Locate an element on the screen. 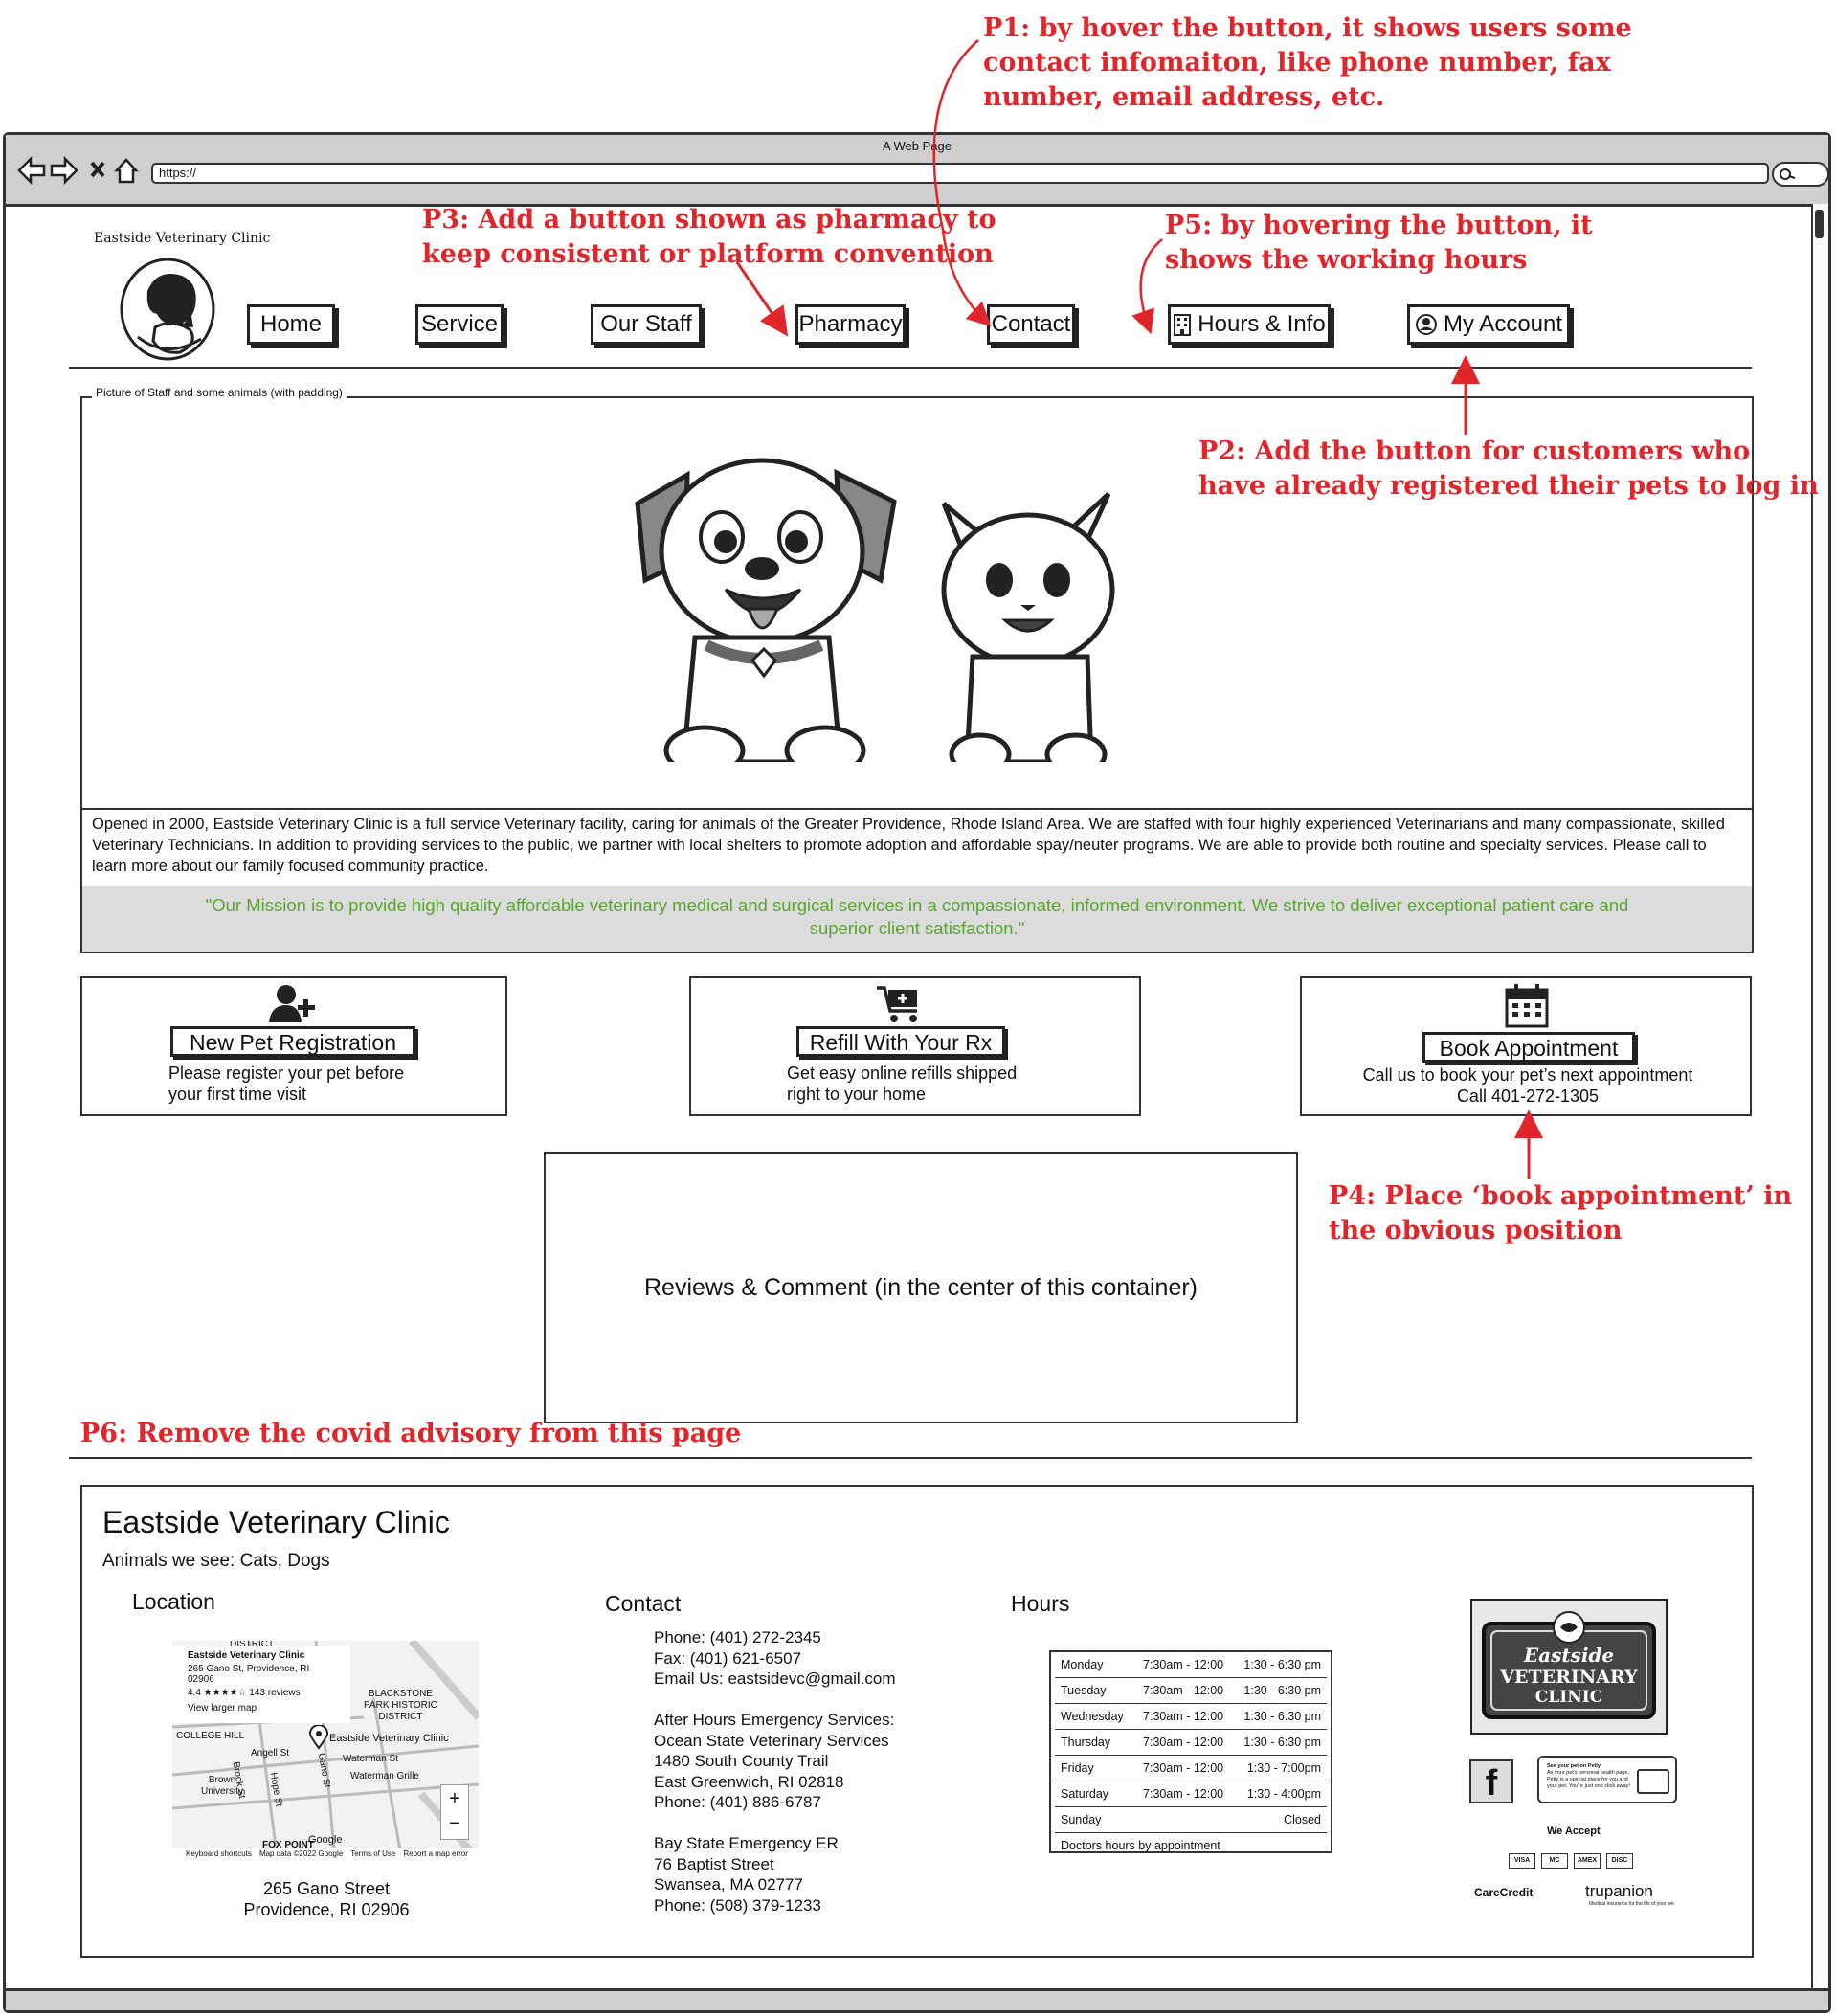 Image resolution: width=1836 pixels, height=2016 pixels. contact-ocean-state-city: East Greenwich, RI 02818 is located at coordinates (749, 1781).